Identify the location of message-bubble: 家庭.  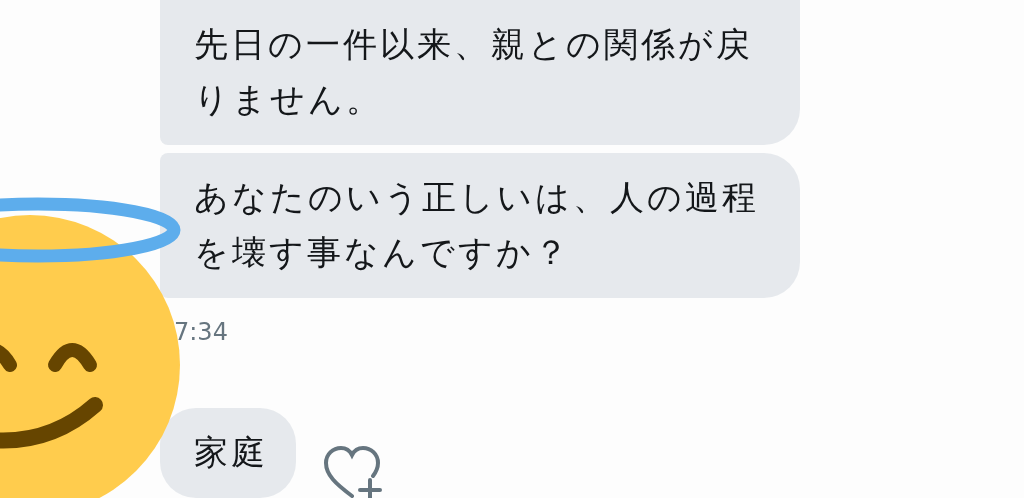
(228, 453).